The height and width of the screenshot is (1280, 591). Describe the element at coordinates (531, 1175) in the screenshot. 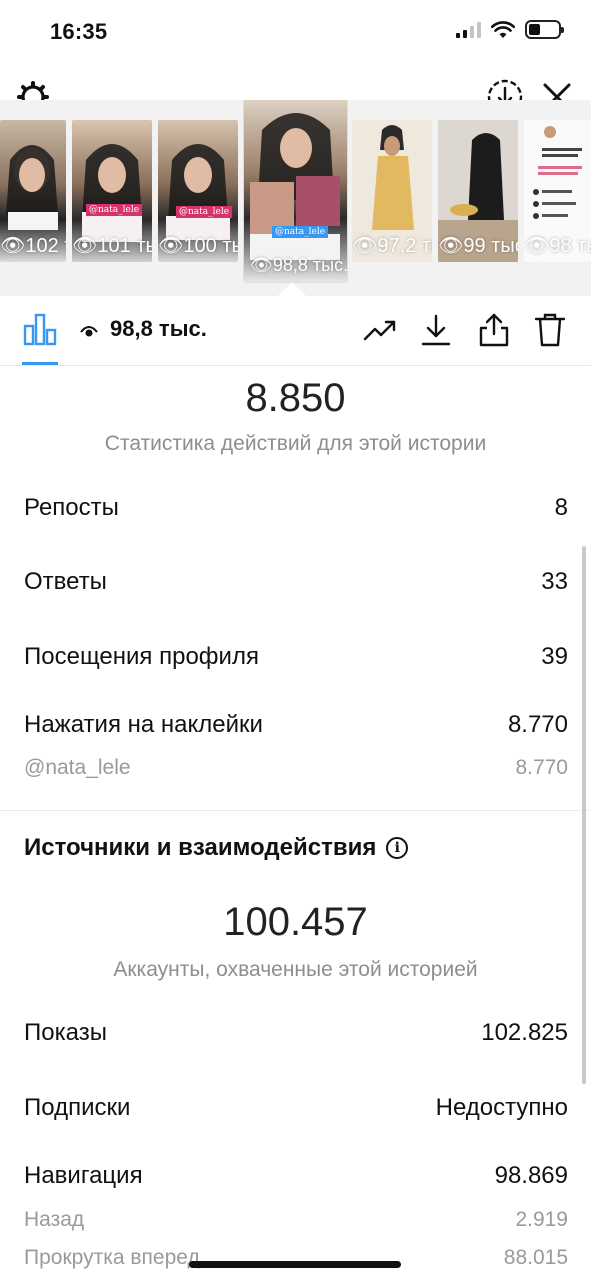

I see `stat-value: 98.869` at that location.